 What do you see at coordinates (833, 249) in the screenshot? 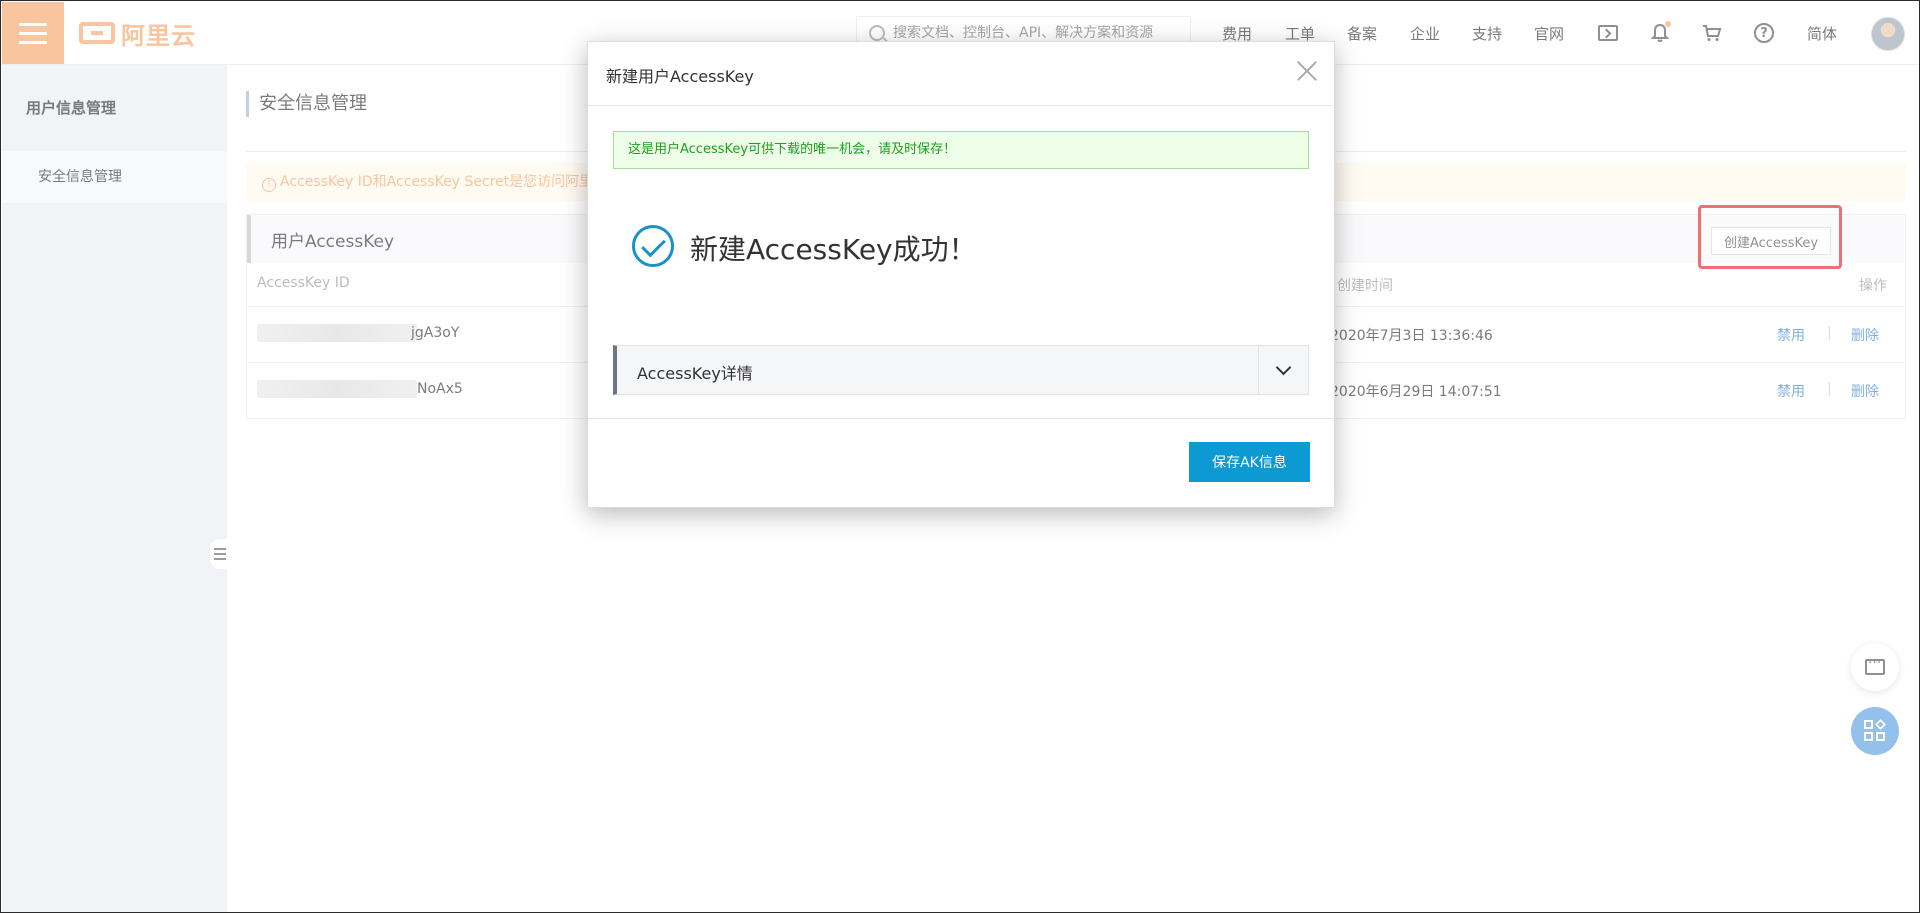
I see `success-message: 新建AccessKey成功！` at bounding box center [833, 249].